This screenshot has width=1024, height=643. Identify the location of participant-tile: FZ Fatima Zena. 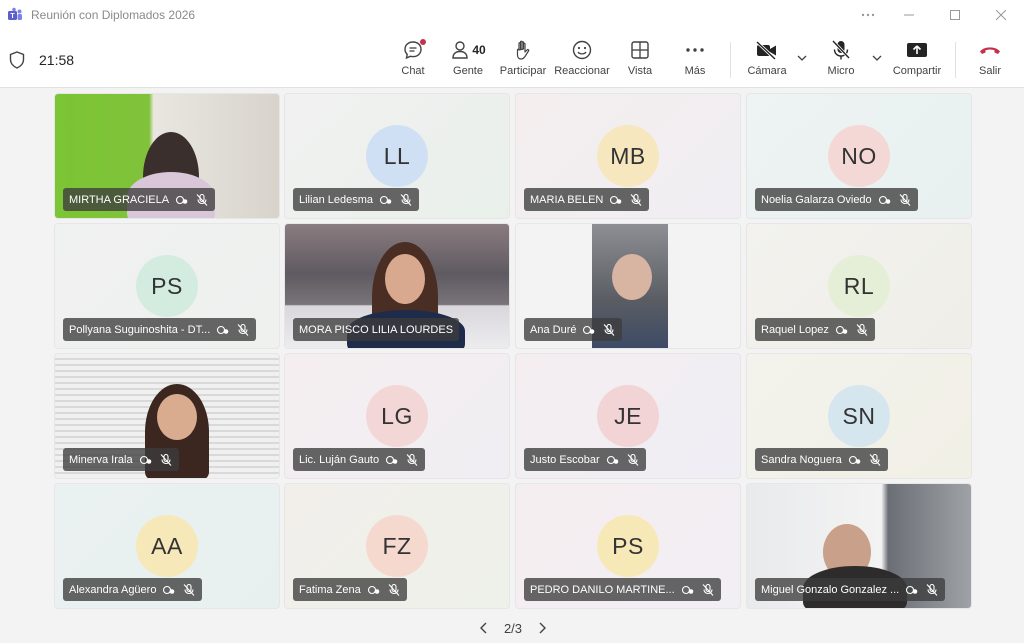
(397, 546).